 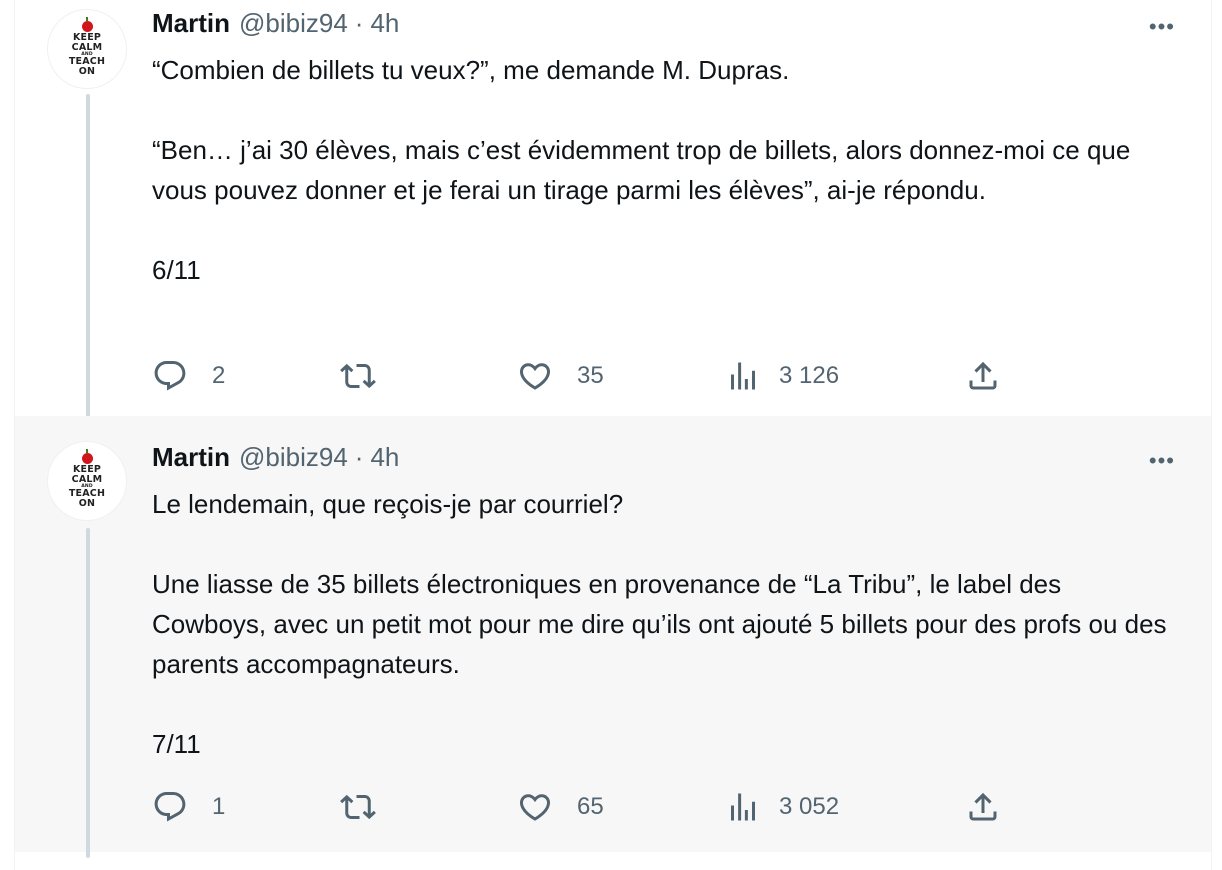 I want to click on tweet-paragraph: 7/11, so click(x=176, y=744).